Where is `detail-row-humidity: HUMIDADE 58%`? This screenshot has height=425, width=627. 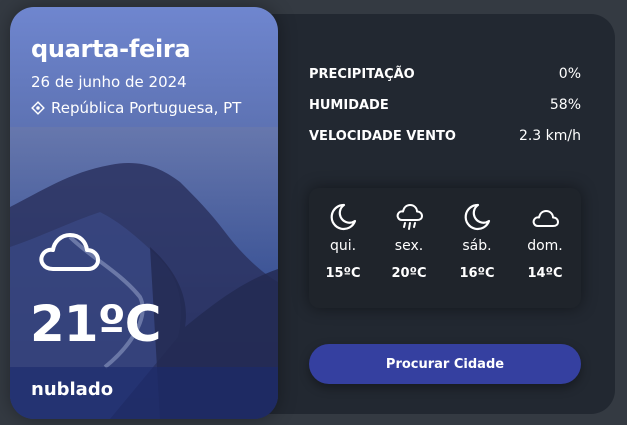
detail-row-humidity: HUMIDADE 58% is located at coordinates (445, 105).